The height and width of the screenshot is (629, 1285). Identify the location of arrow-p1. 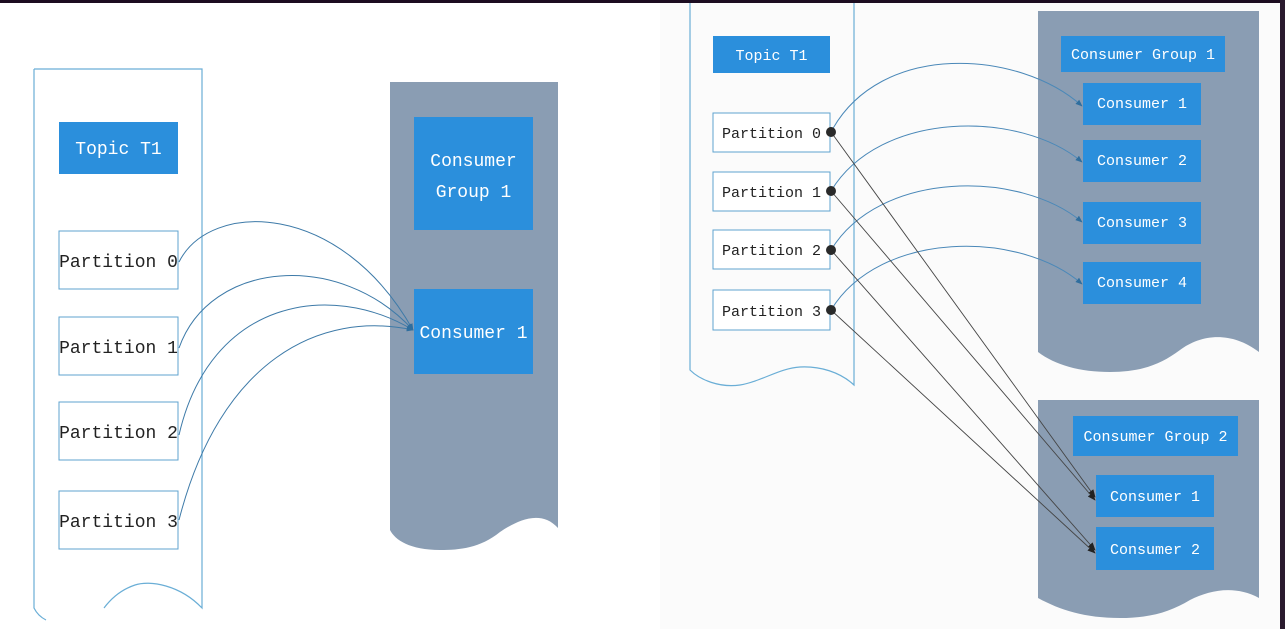
(296, 312).